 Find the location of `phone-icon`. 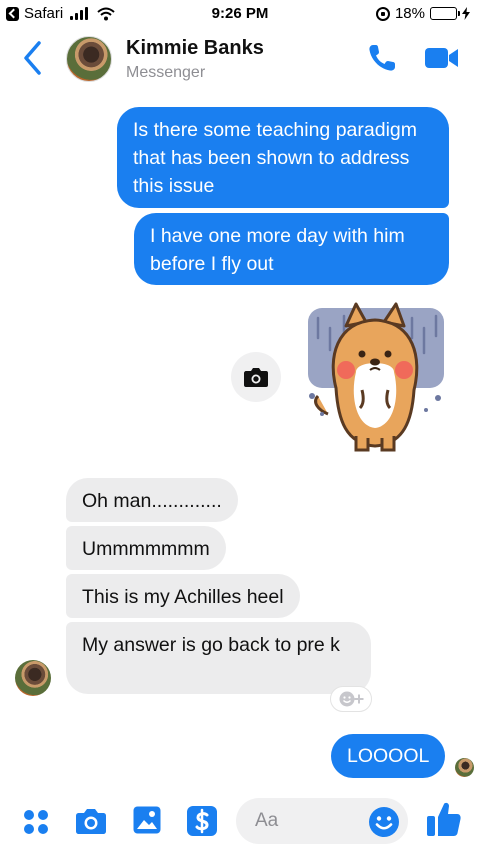

phone-icon is located at coordinates (382, 58).